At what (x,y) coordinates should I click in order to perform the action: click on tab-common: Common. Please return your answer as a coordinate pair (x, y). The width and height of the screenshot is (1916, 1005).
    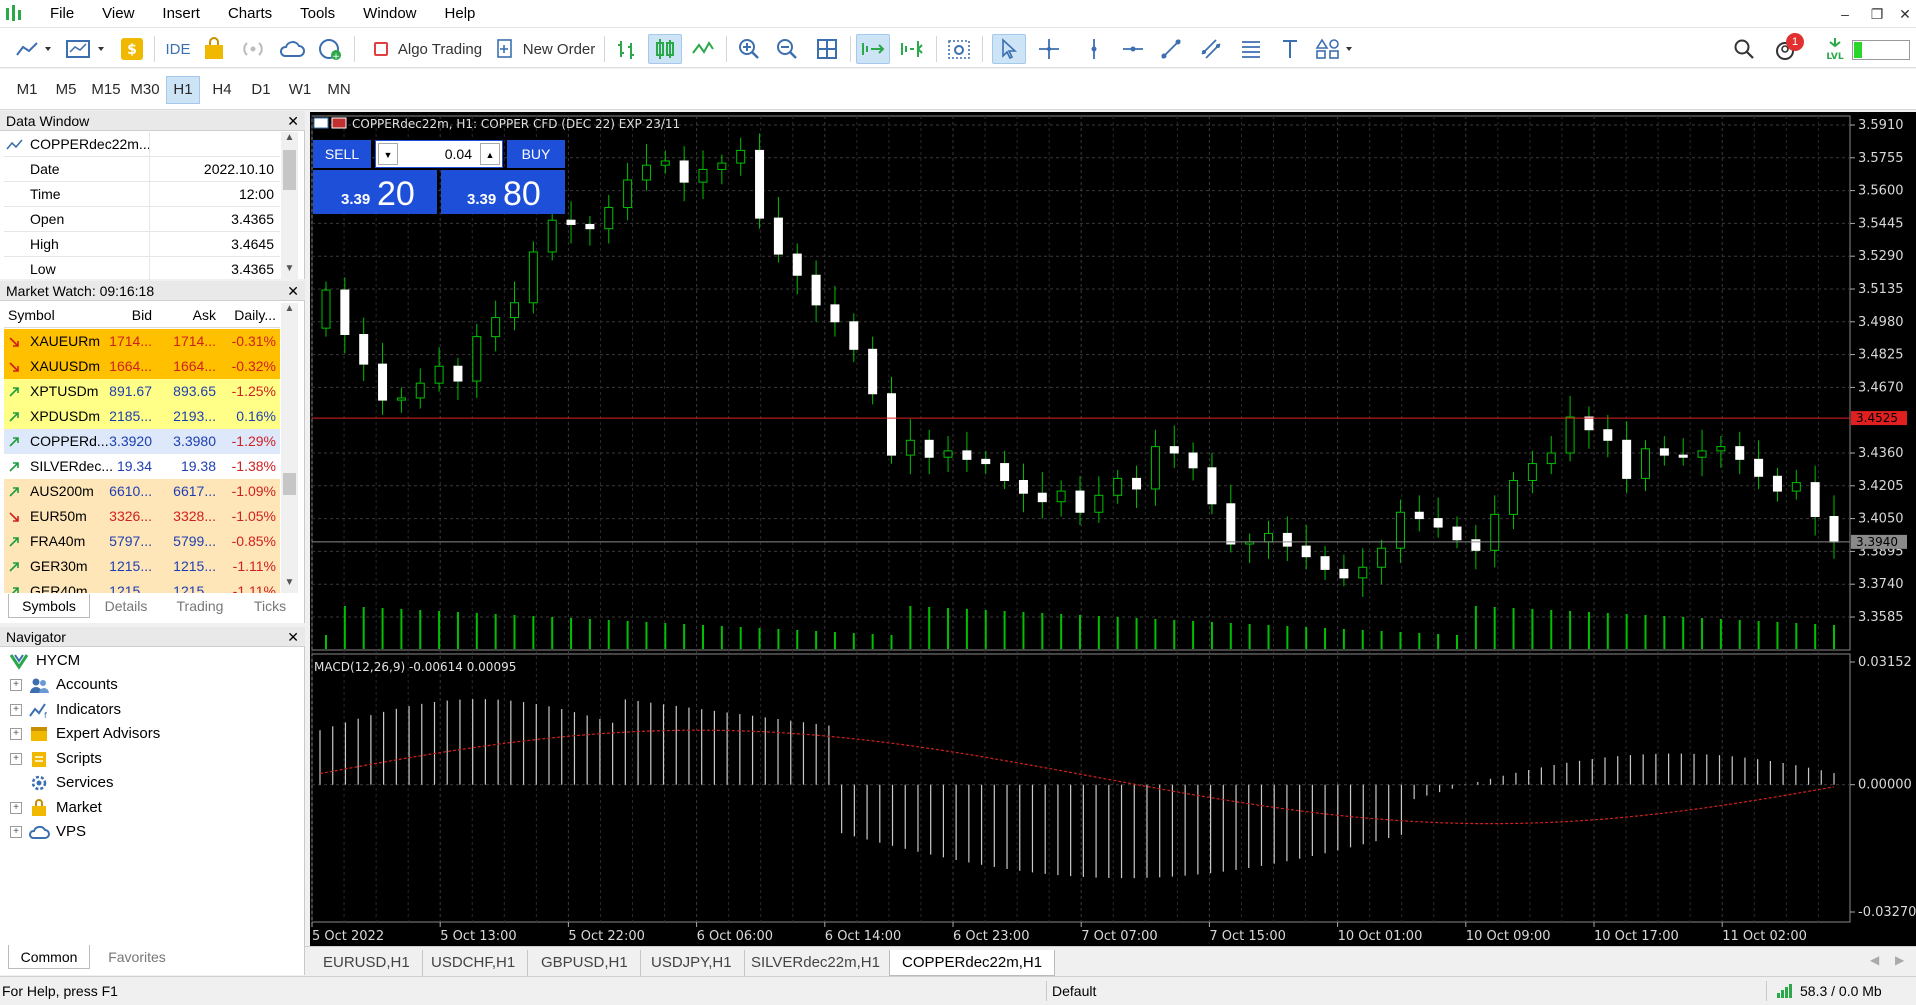
    Looking at the image, I should click on (49, 957).